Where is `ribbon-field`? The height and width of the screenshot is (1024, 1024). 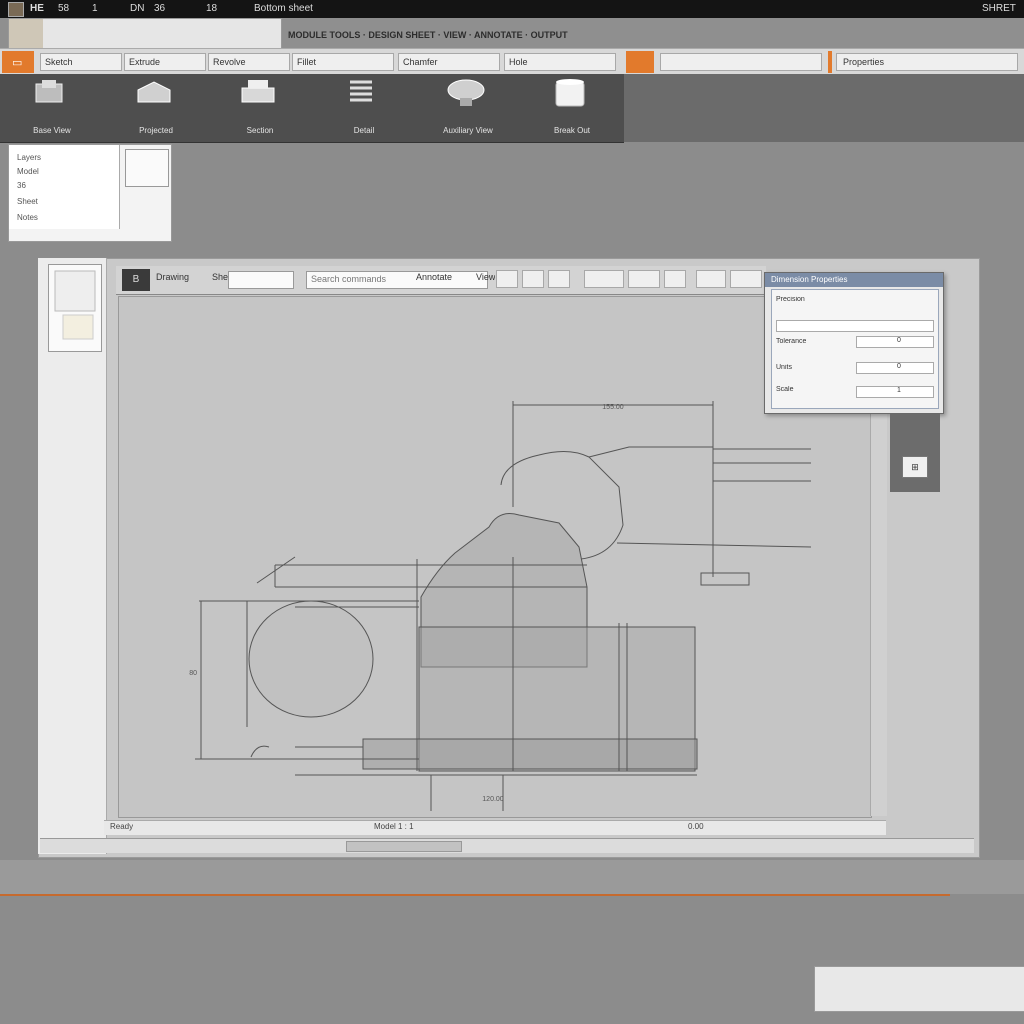
ribbon-field is located at coordinates (741, 62).